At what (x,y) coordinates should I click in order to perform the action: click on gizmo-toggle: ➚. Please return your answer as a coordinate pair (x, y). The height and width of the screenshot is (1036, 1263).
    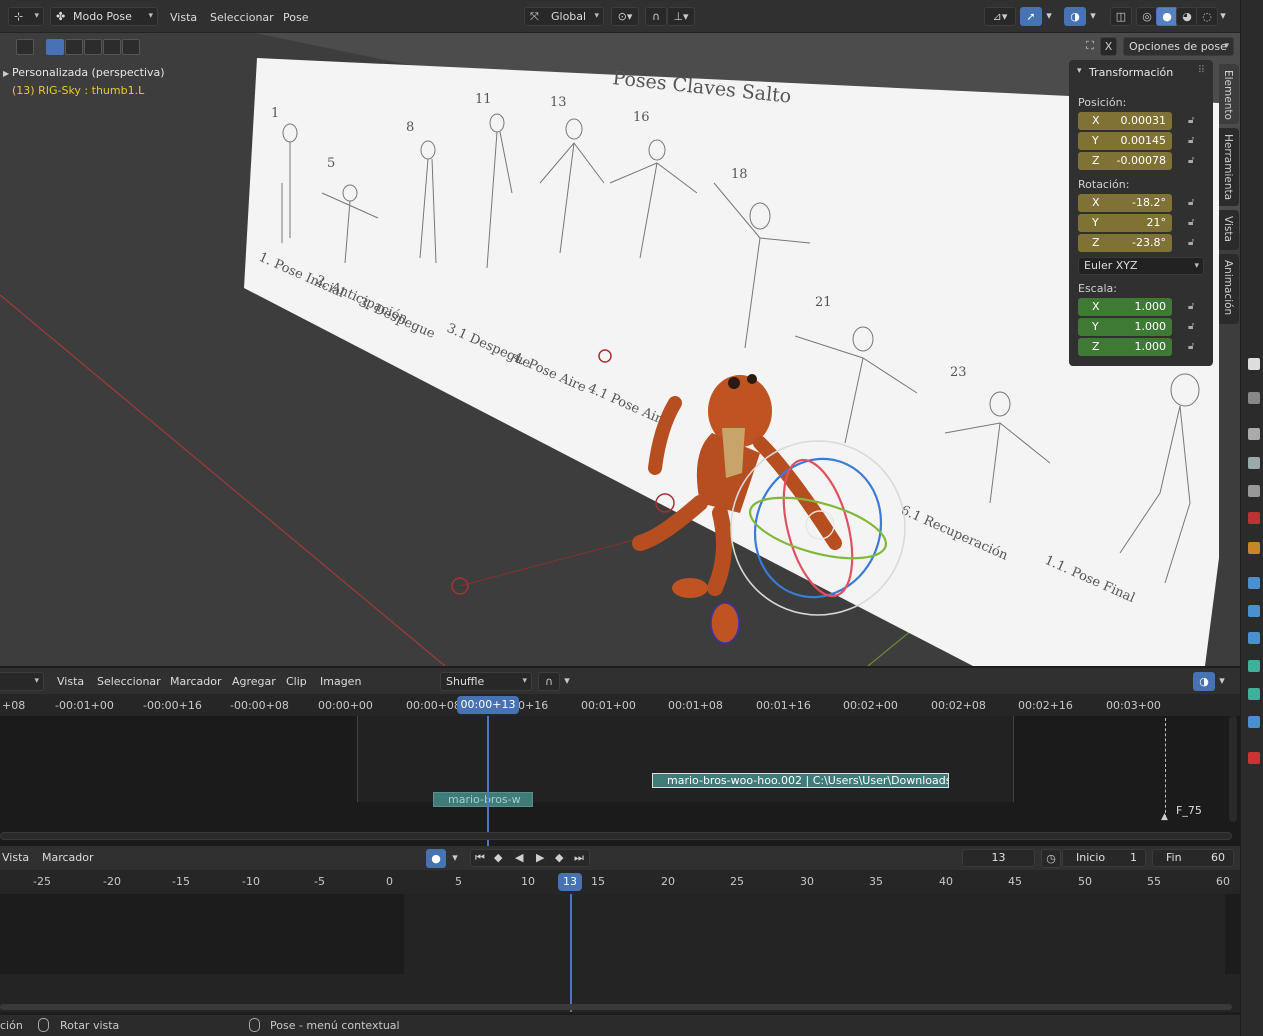
    Looking at the image, I should click on (1031, 16).